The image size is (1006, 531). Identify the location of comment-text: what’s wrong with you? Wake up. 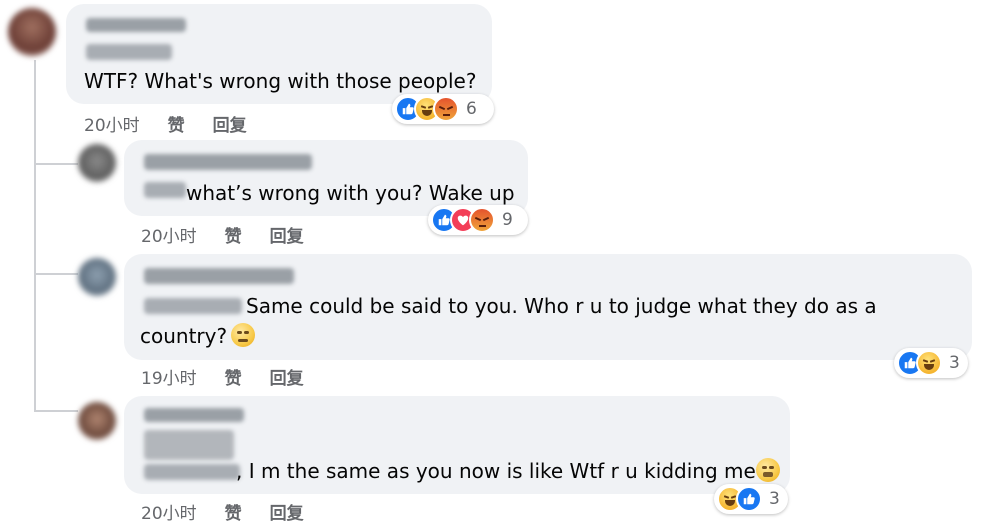
(350, 193).